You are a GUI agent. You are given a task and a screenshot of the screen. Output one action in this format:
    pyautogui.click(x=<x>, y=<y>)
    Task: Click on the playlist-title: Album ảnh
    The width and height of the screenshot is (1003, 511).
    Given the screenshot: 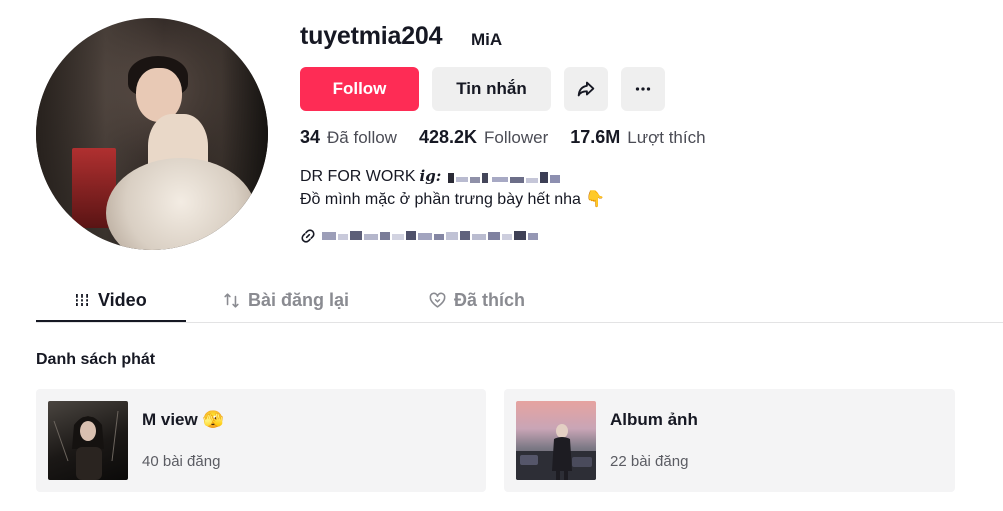 What is the action you would take?
    pyautogui.click(x=654, y=419)
    